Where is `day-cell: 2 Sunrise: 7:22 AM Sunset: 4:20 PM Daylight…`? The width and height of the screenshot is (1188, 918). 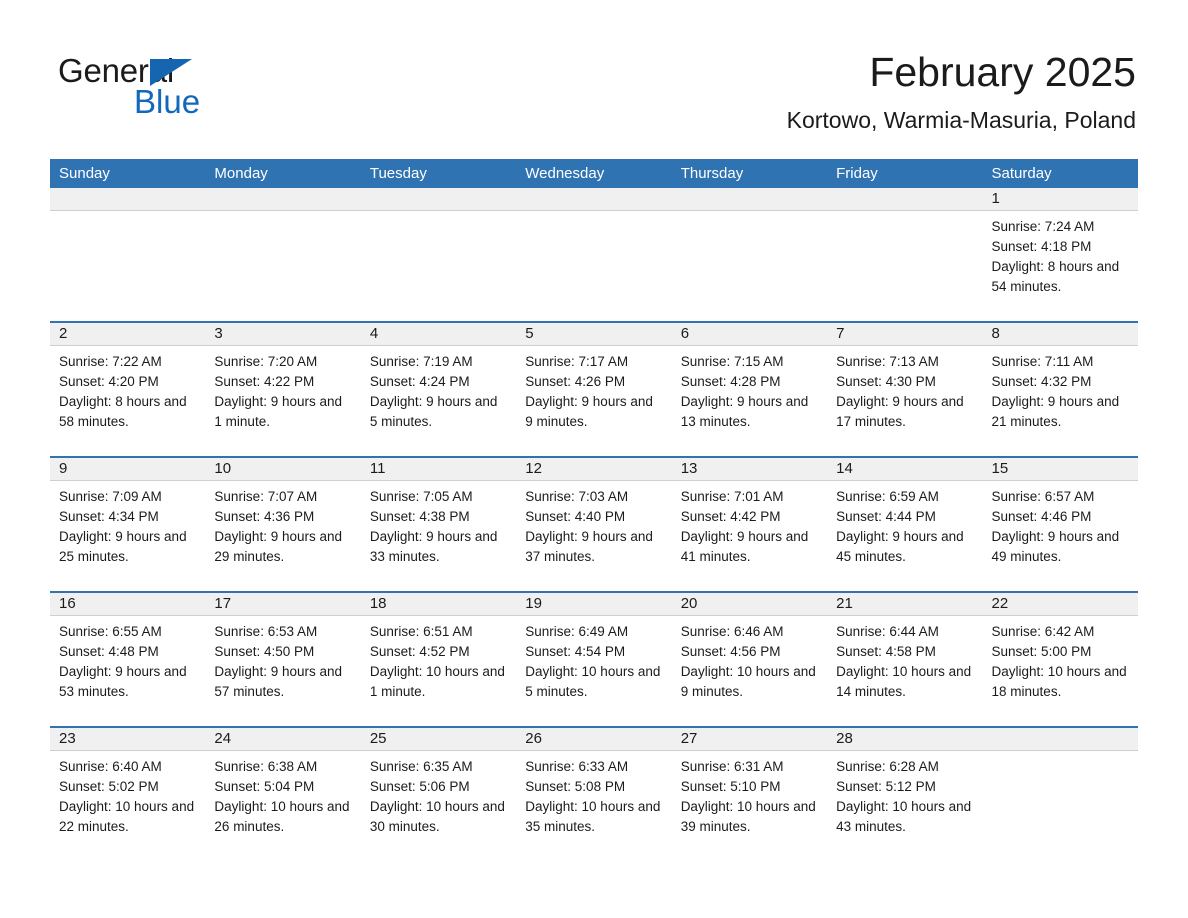 day-cell: 2 Sunrise: 7:22 AM Sunset: 4:20 PM Daylight… is located at coordinates (128, 389).